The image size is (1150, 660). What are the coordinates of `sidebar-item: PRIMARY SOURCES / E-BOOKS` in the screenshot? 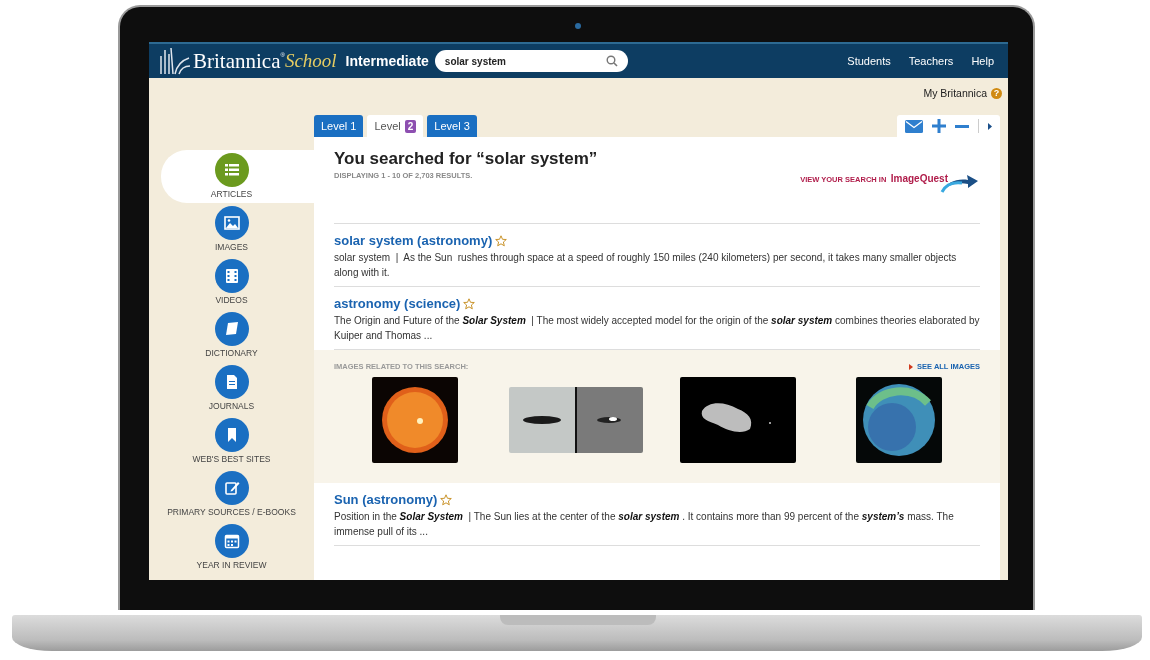 It's located at (237, 494).